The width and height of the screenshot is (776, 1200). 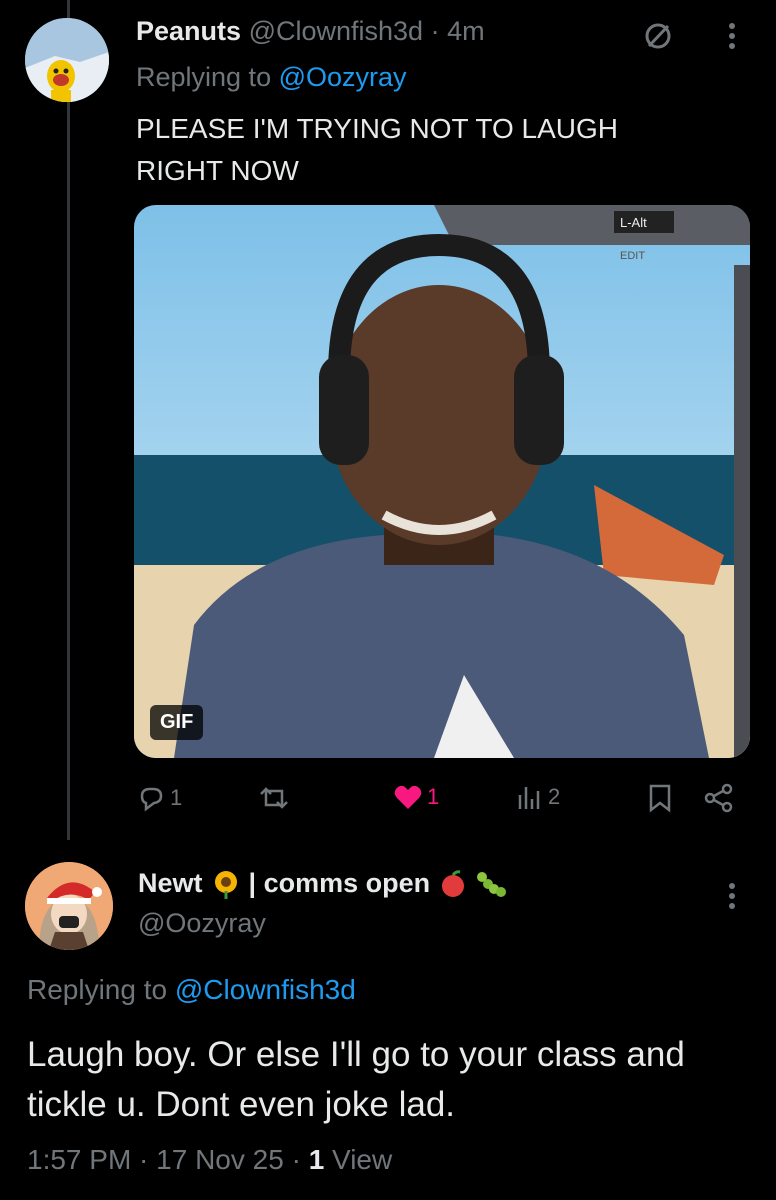 What do you see at coordinates (658, 36) in the screenshot?
I see `muted-circle-slash-icon` at bounding box center [658, 36].